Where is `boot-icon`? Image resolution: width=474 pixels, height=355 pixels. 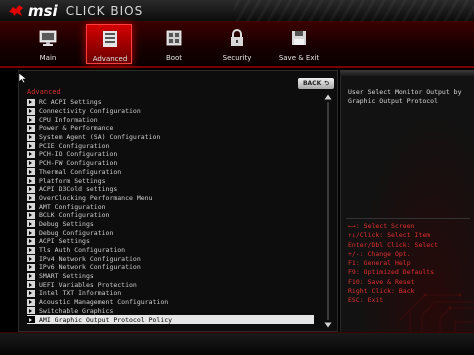 boot-icon is located at coordinates (174, 38).